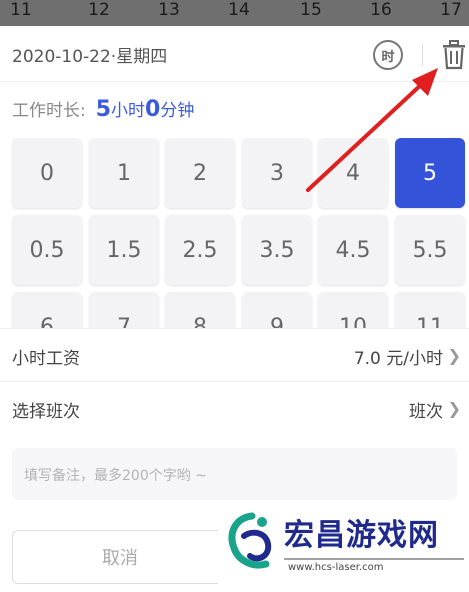 Image resolution: width=469 pixels, height=592 pixels. Describe the element at coordinates (250, 540) in the screenshot. I see `watermark-logo` at that location.